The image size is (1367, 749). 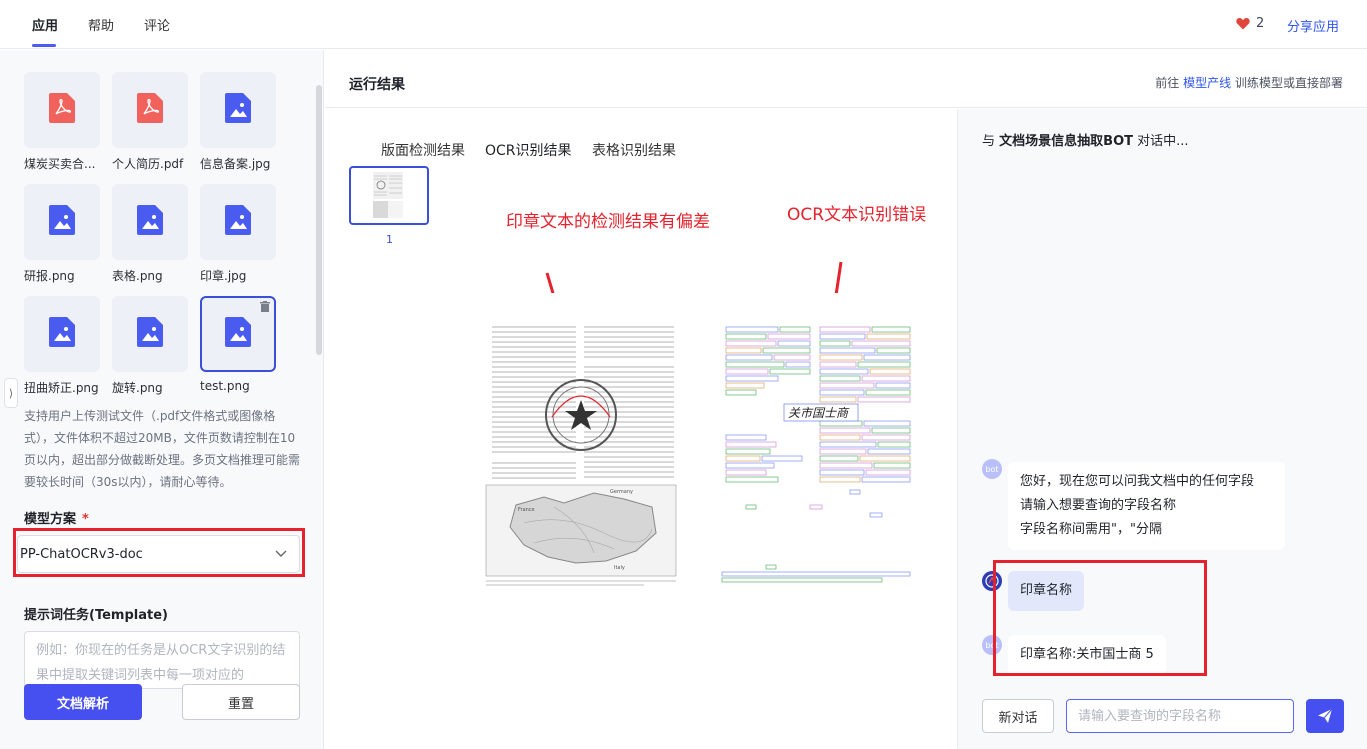 I want to click on file-item: 信息备案.jpg, so click(x=240, y=122).